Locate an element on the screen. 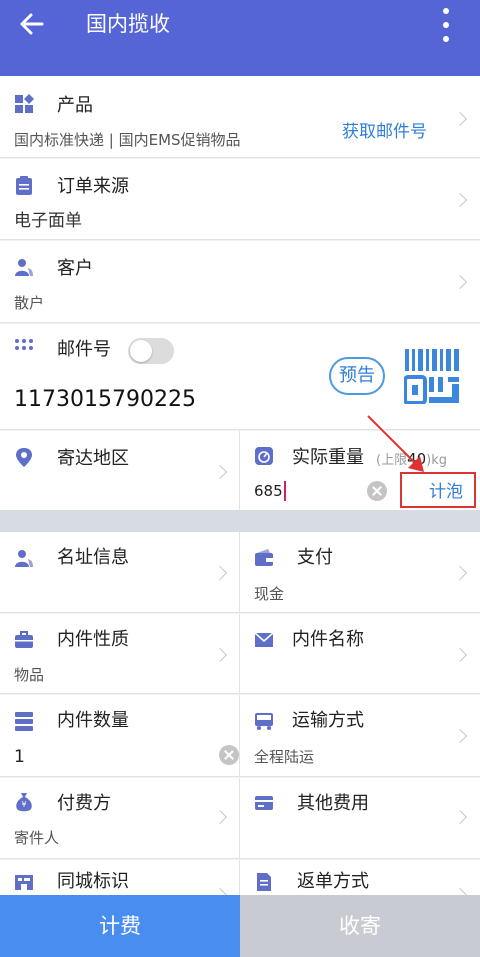 This screenshot has width=480, height=957. content-nature-value: 物品 is located at coordinates (29, 675).